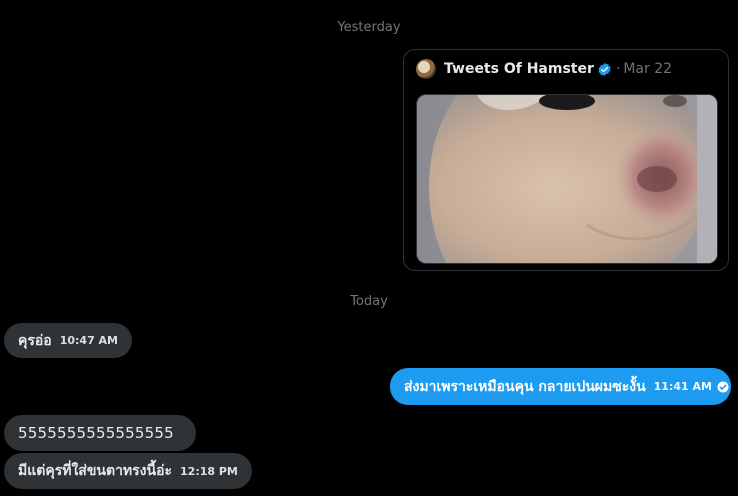 Image resolution: width=738 pixels, height=496 pixels. I want to click on verified-badge-icon, so click(604, 69).